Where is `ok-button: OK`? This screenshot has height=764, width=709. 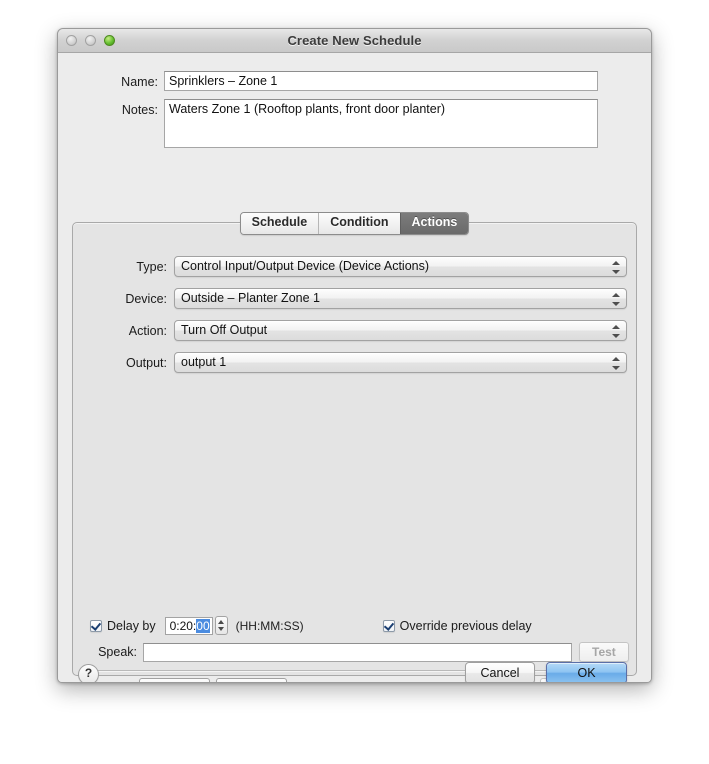
ok-button: OK is located at coordinates (586, 672).